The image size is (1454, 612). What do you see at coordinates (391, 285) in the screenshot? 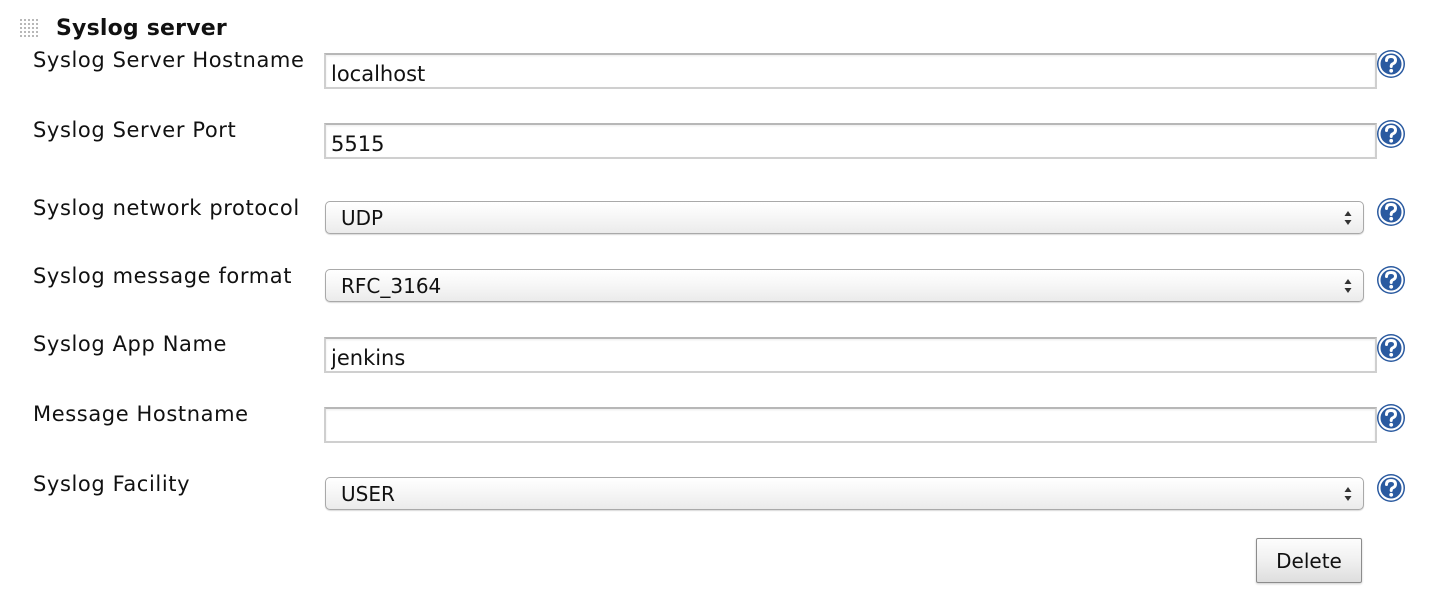
I see `format-selected-value: RFC_3164` at bounding box center [391, 285].